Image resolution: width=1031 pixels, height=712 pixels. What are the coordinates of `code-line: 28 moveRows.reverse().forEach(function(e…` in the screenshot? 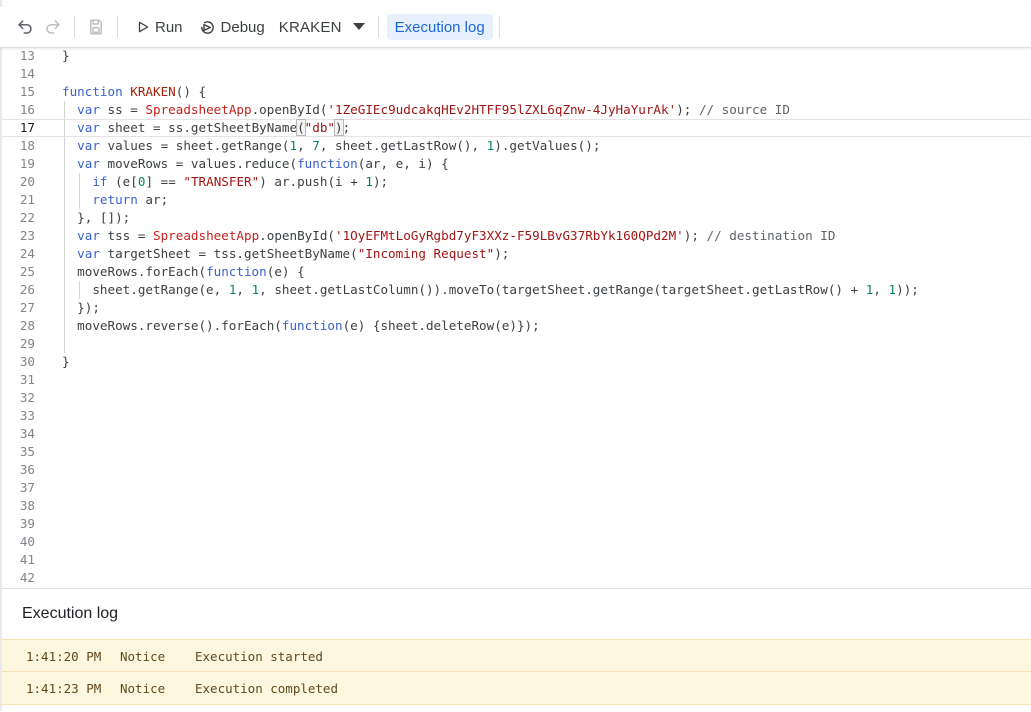 It's located at (516, 326).